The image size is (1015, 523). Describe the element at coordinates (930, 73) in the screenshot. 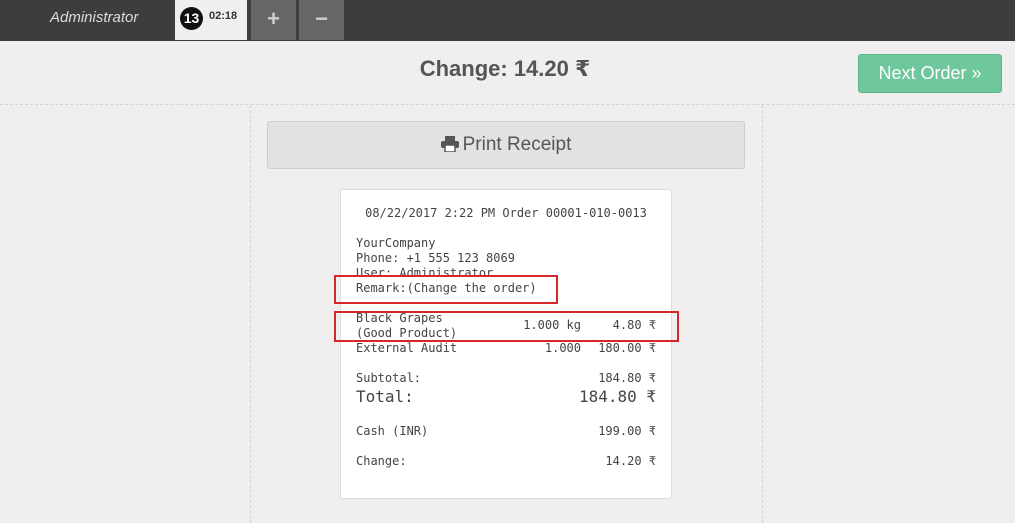

I see `next-order-button: Next Order »` at that location.